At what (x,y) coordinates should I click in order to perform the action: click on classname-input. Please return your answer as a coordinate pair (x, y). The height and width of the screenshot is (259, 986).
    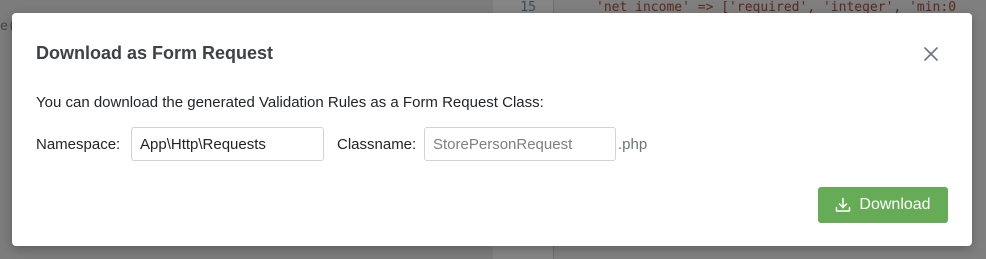
    Looking at the image, I should click on (520, 144).